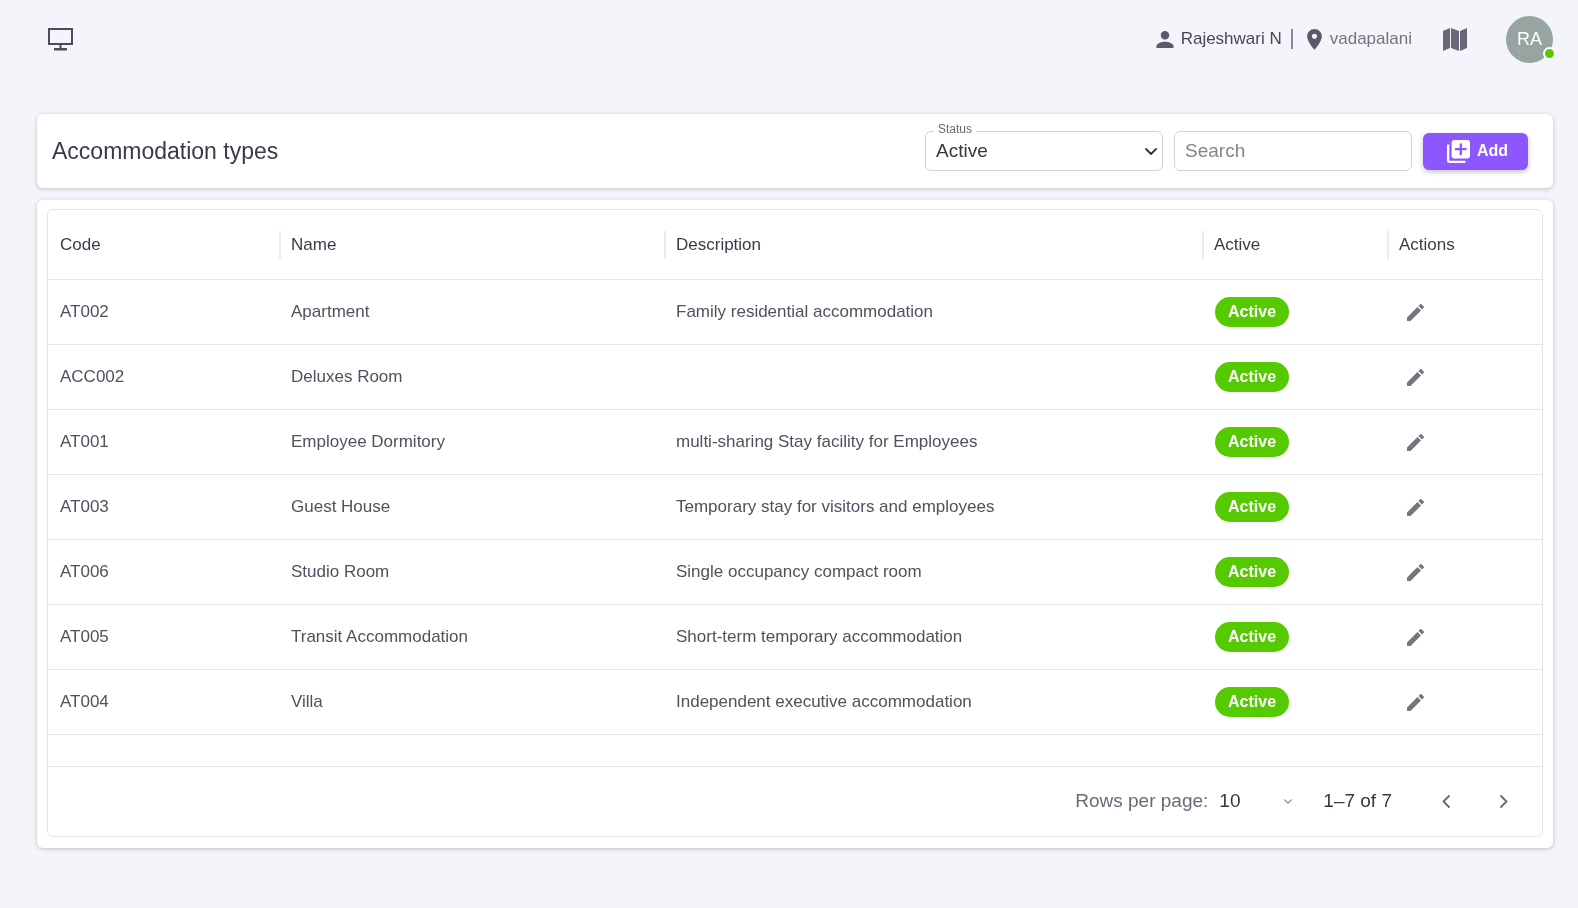  What do you see at coordinates (819, 637) in the screenshot?
I see `table-cell-text: Short-term temporary accommodation` at bounding box center [819, 637].